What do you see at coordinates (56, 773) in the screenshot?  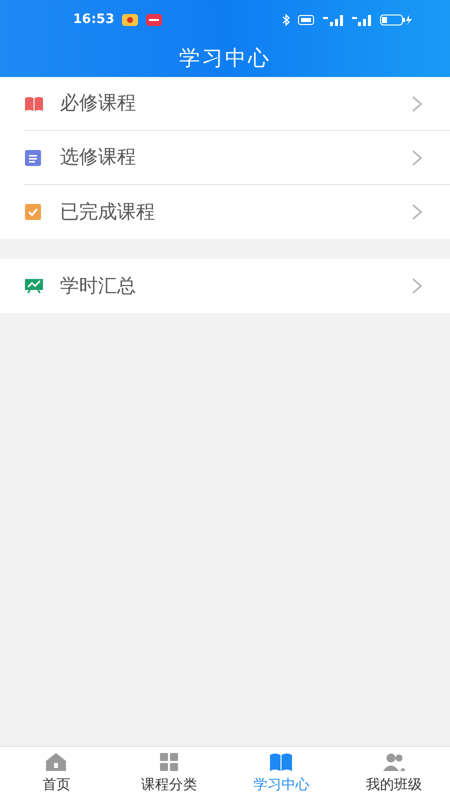 I see `tab: 首页` at bounding box center [56, 773].